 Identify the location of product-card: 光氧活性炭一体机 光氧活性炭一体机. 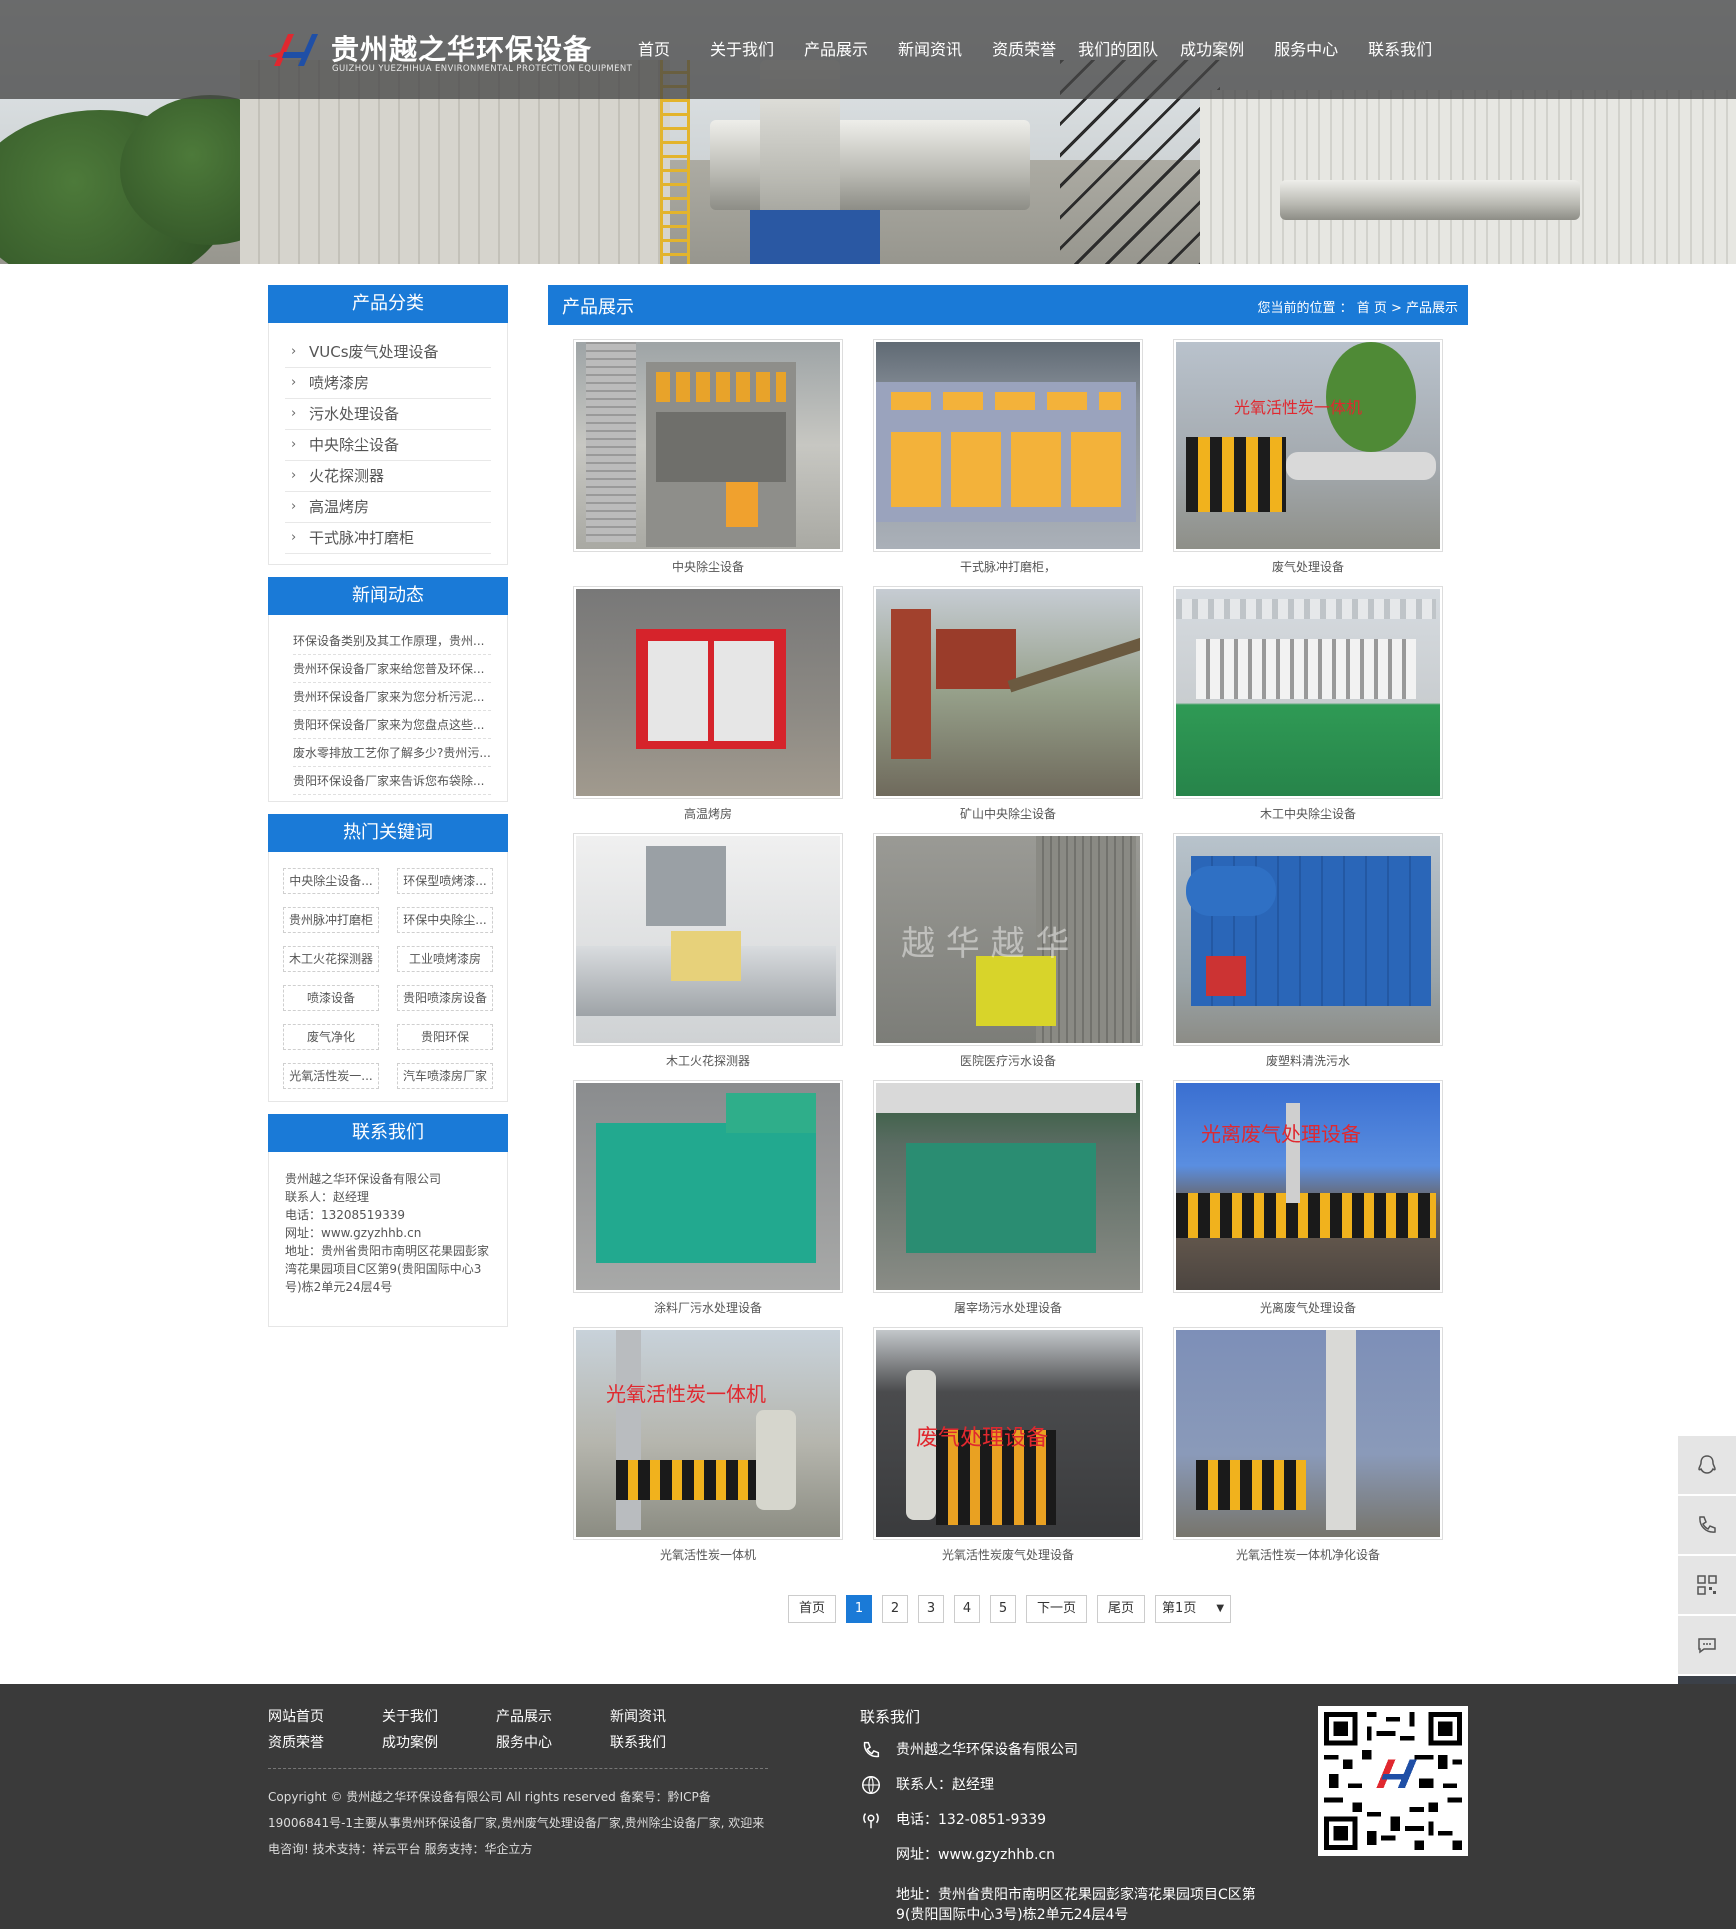
(708, 1450).